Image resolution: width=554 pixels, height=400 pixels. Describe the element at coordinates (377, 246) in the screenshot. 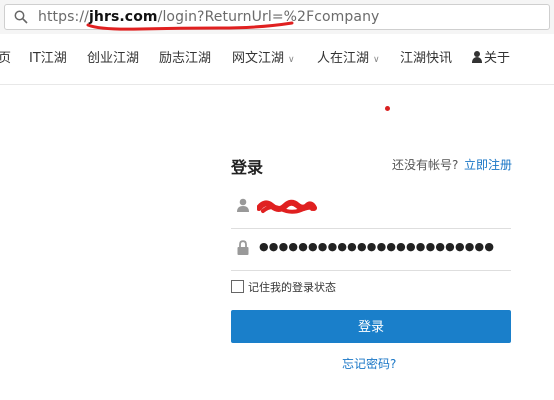

I see `password-value: ●●●●●●●●●●●●●●●●●●●●●●●●` at that location.